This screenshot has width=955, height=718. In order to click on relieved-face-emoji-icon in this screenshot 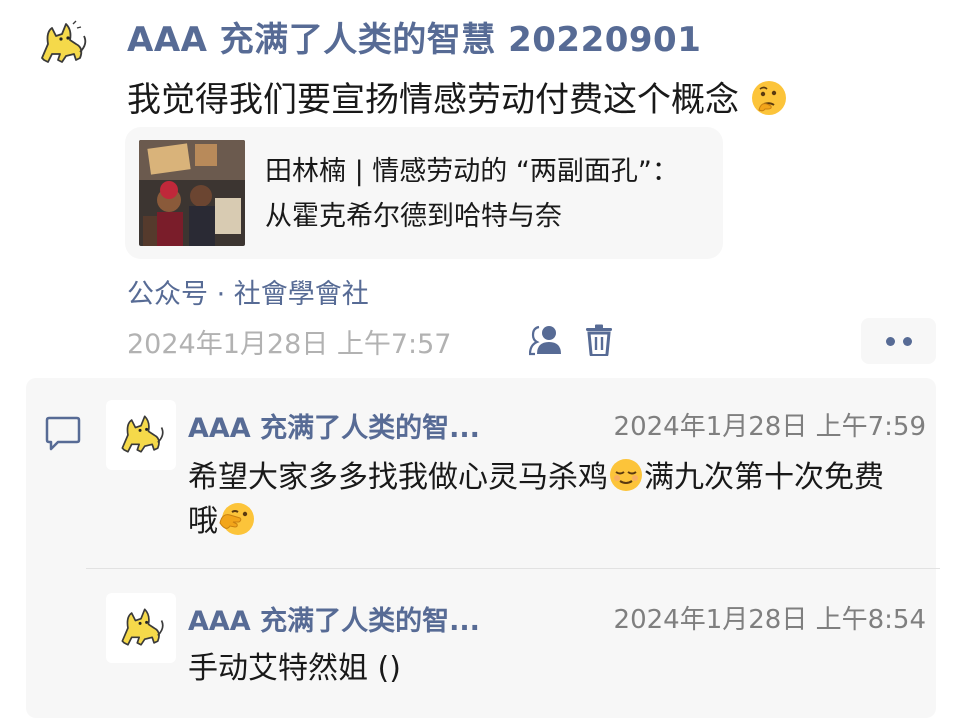, I will do `click(626, 475)`.